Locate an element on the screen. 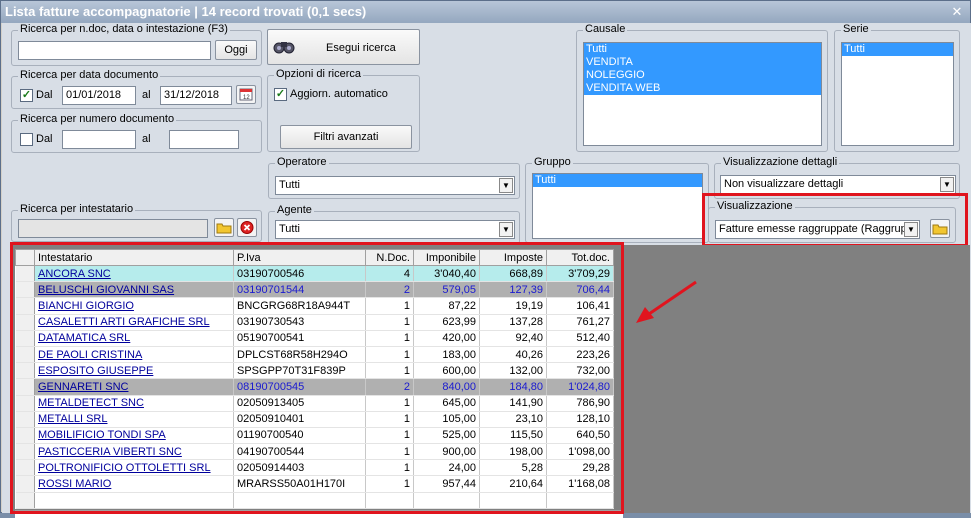  causale-item: VENDITA WEB is located at coordinates (702, 88).